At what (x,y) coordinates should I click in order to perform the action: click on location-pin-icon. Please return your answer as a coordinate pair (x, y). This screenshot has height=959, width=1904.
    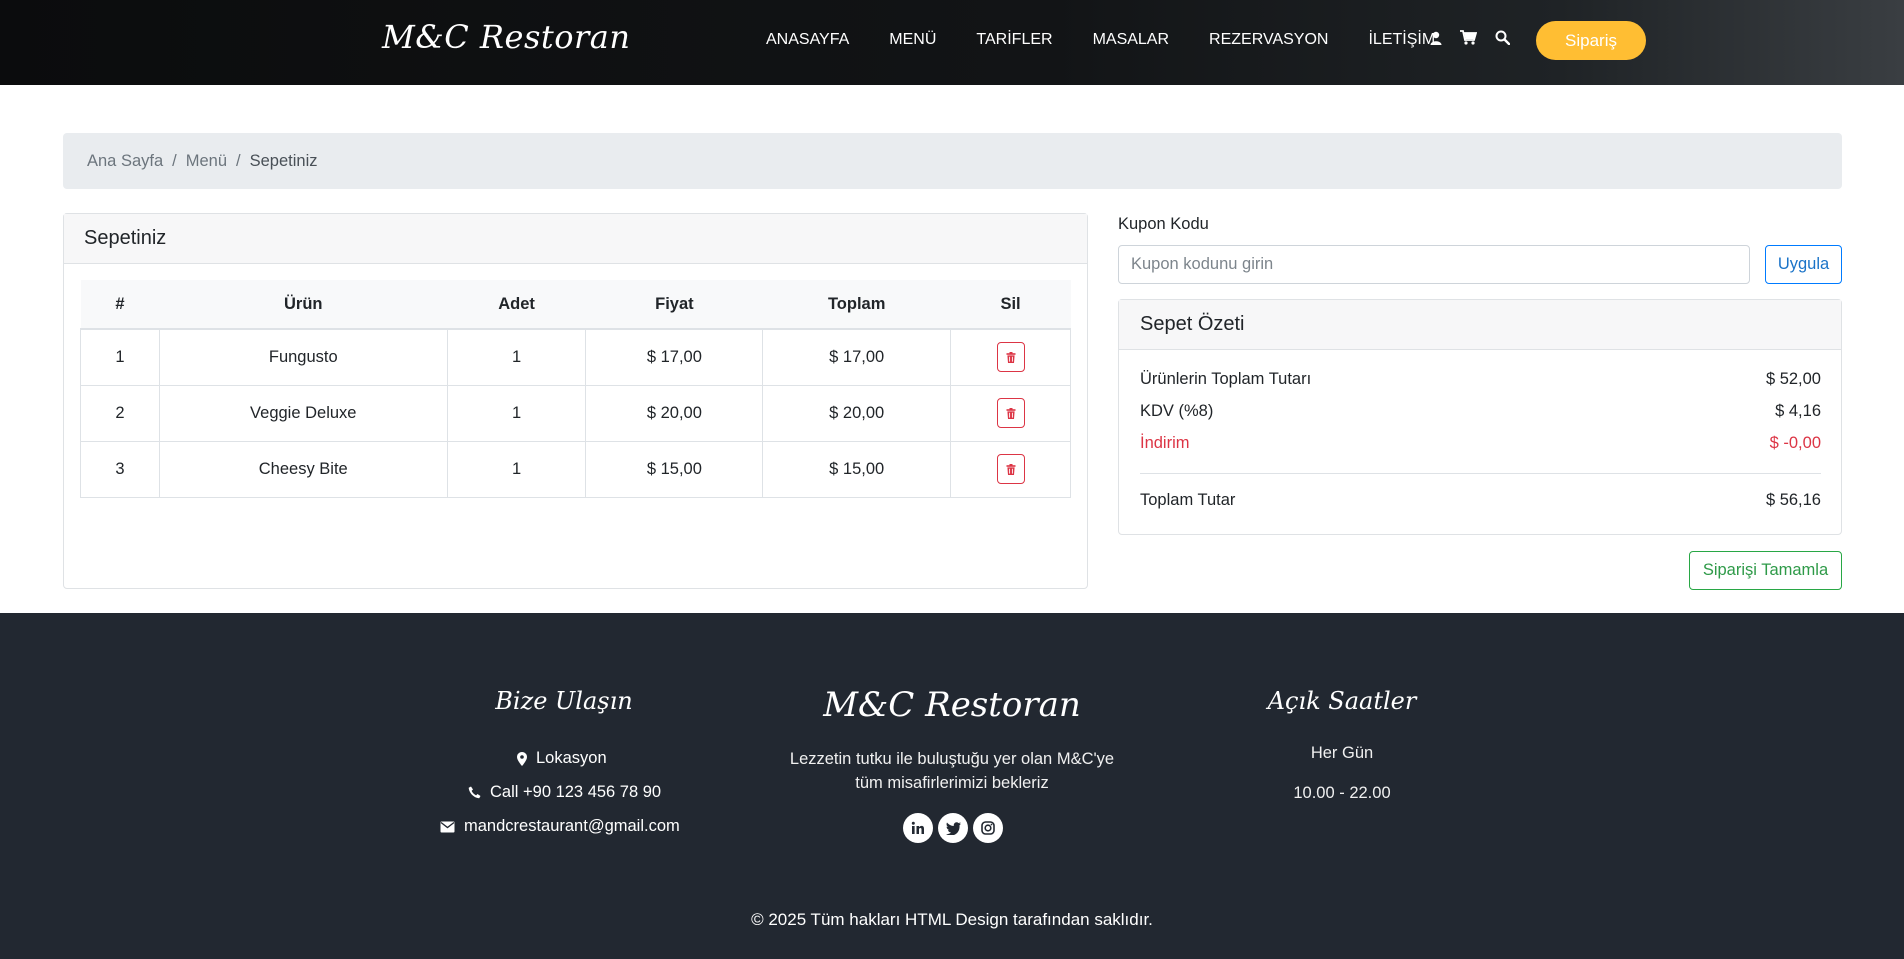
    Looking at the image, I should click on (522, 758).